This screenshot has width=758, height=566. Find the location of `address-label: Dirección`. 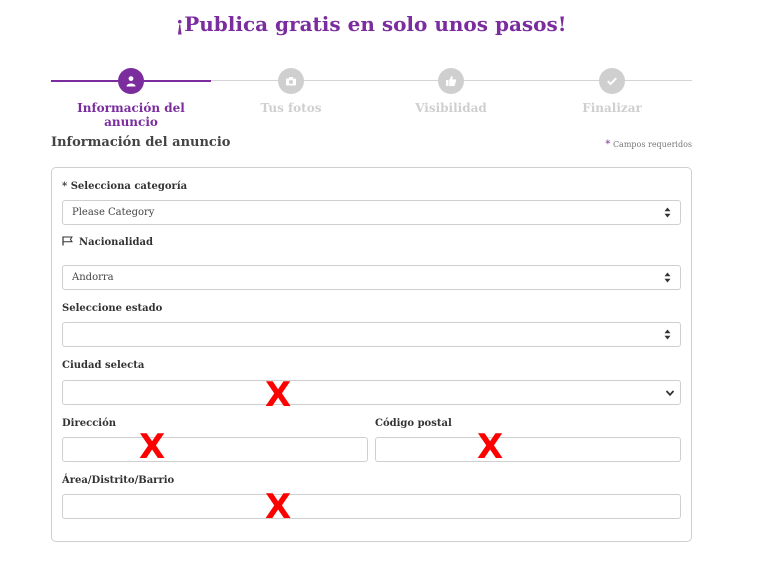

address-label: Dirección is located at coordinates (89, 423).